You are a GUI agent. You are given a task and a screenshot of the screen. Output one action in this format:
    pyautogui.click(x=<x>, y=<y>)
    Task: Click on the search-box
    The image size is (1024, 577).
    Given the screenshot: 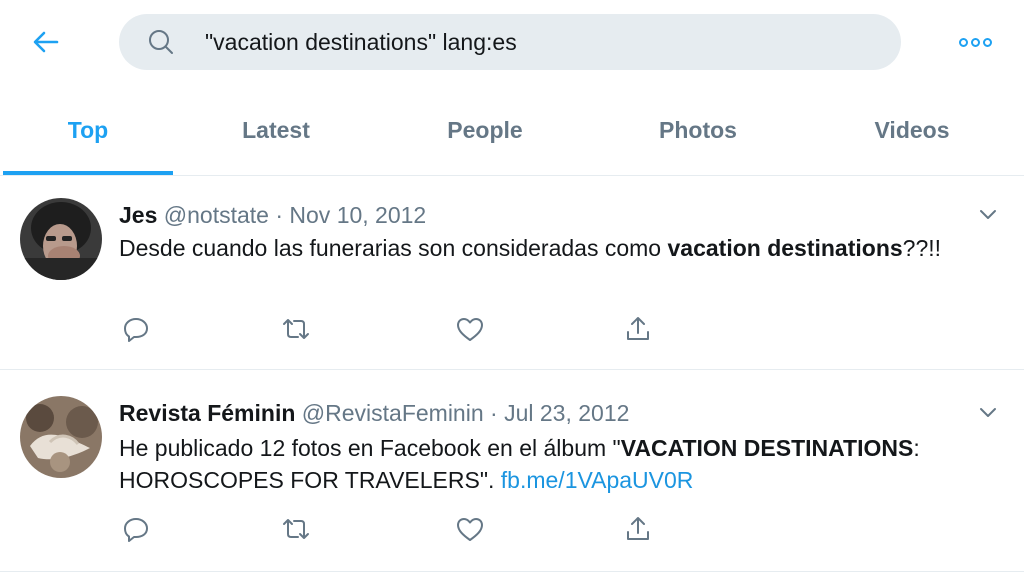 What is the action you would take?
    pyautogui.click(x=510, y=42)
    